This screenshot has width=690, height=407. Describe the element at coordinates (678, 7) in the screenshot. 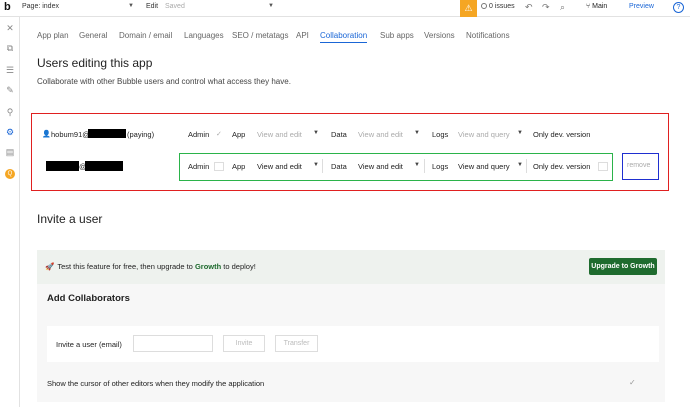

I see `help-icon: ?` at that location.